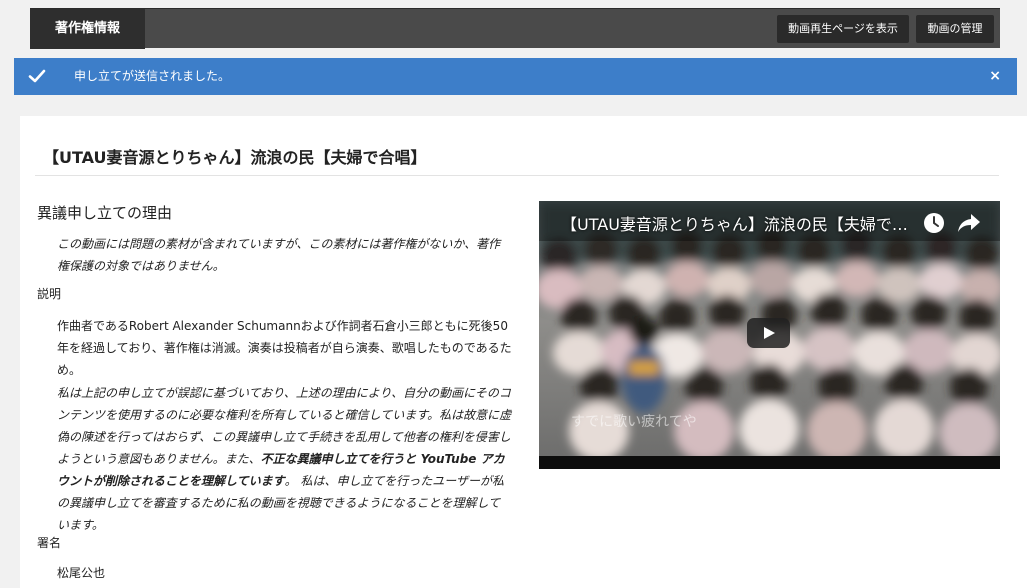  What do you see at coordinates (235, 157) in the screenshot?
I see `page-title: 【UTAU妻音源とりちゃん】流浪の民【夫婦で合唱】` at bounding box center [235, 157].